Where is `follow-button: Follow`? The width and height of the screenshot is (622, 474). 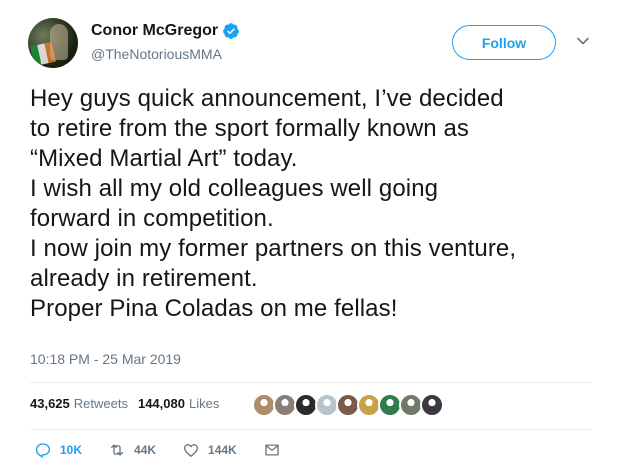
follow-button: Follow is located at coordinates (504, 42).